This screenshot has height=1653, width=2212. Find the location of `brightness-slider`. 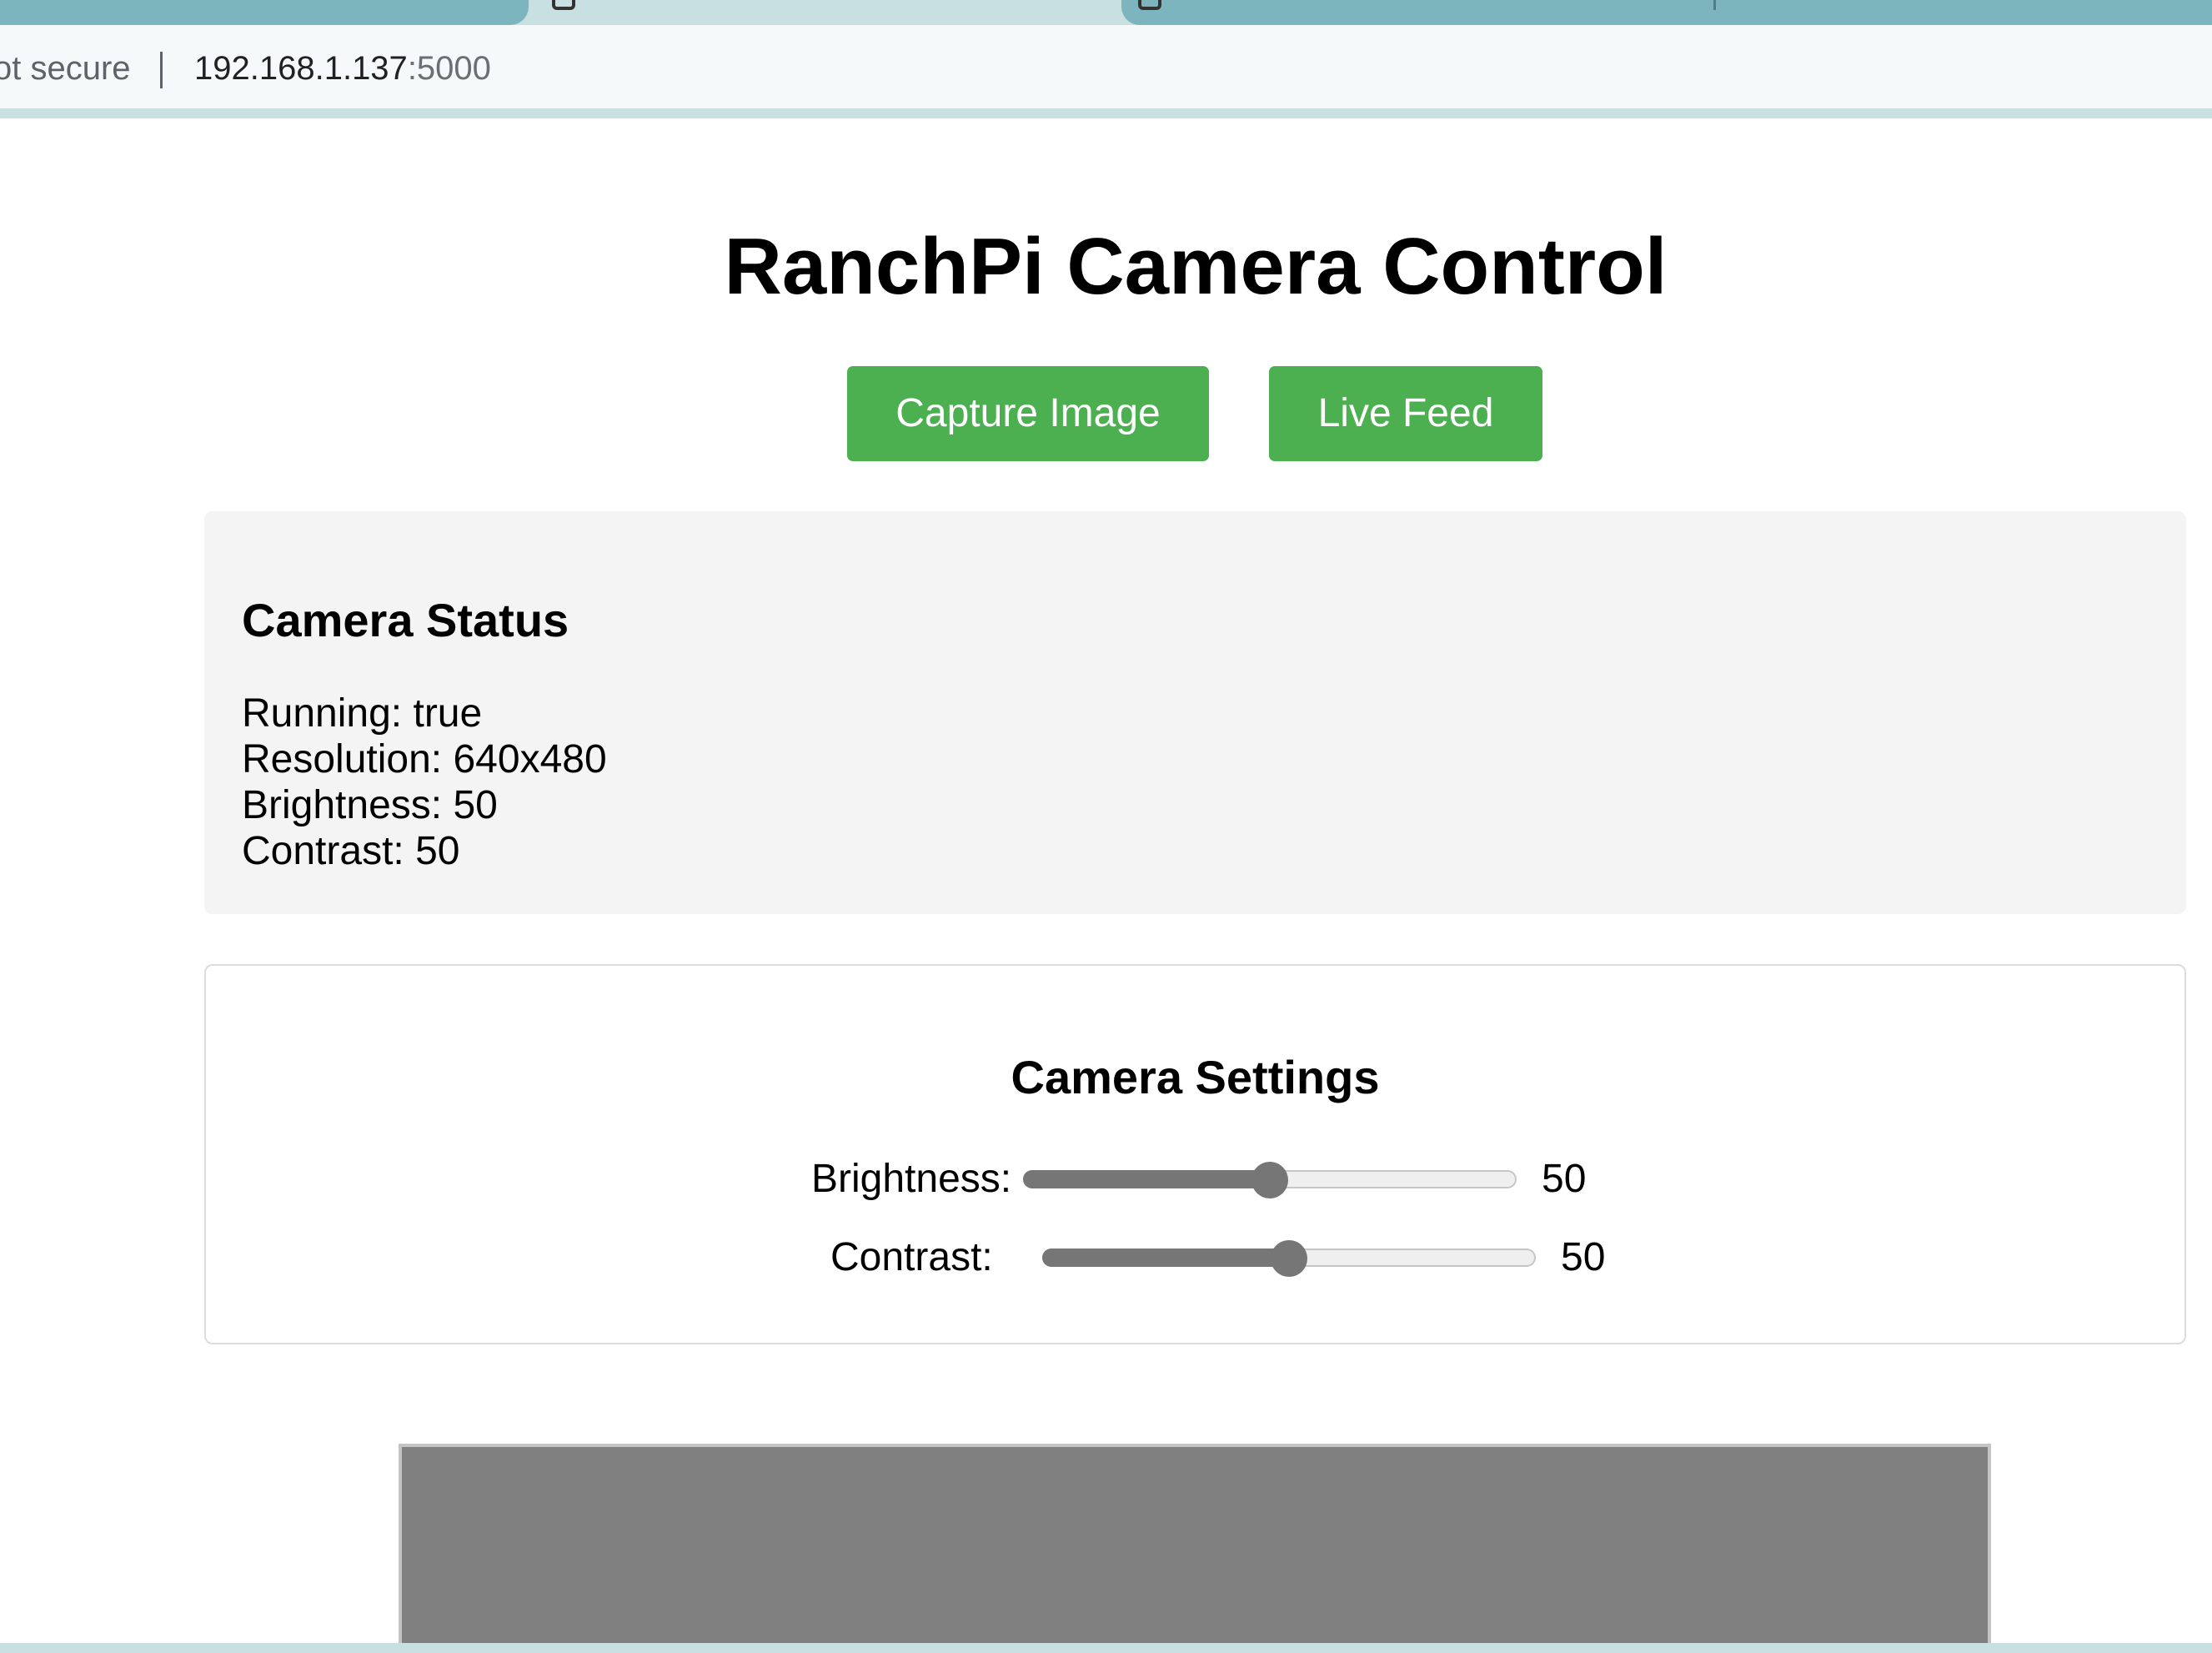

brightness-slider is located at coordinates (1270, 1180).